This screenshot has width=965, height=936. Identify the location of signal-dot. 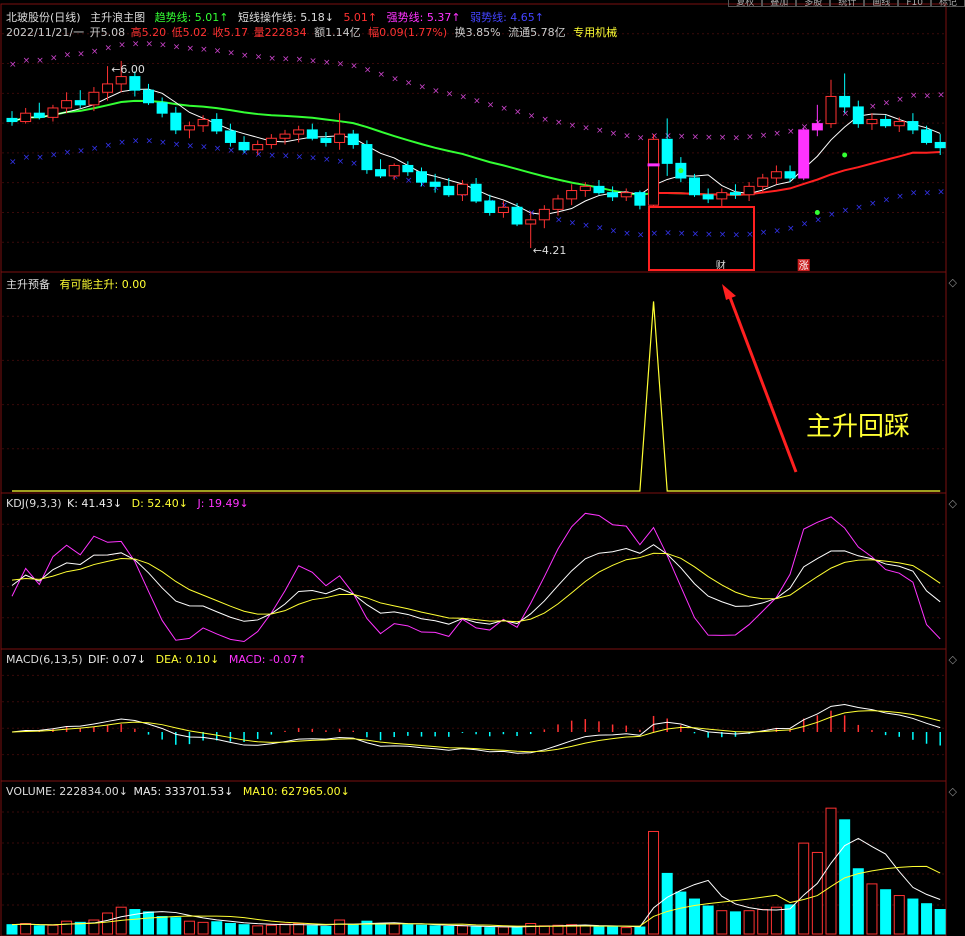
(681, 171).